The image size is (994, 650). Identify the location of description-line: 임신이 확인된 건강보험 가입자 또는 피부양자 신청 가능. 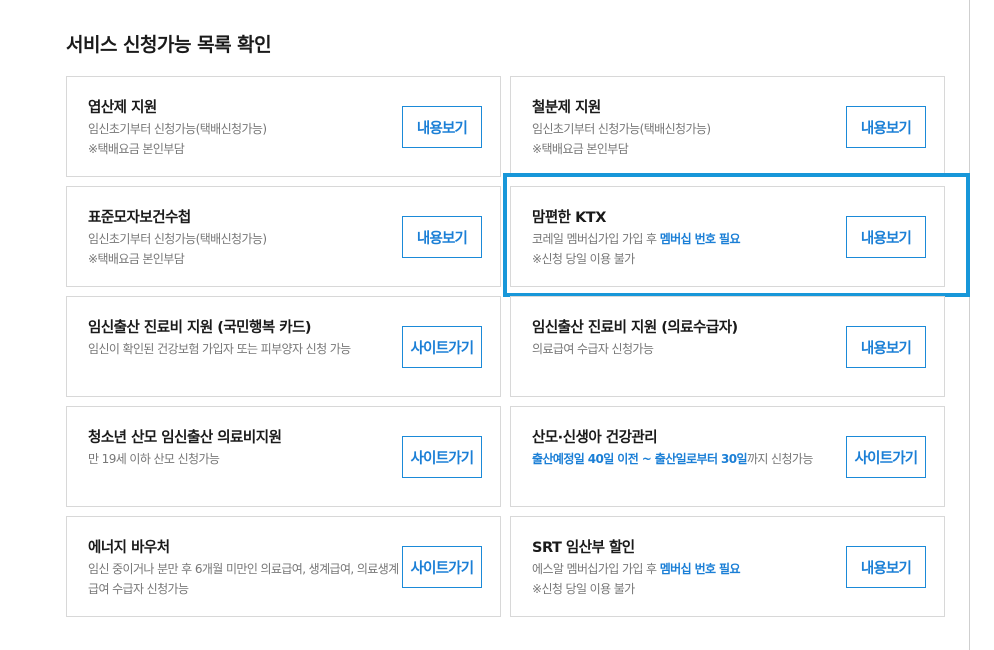
(219, 349).